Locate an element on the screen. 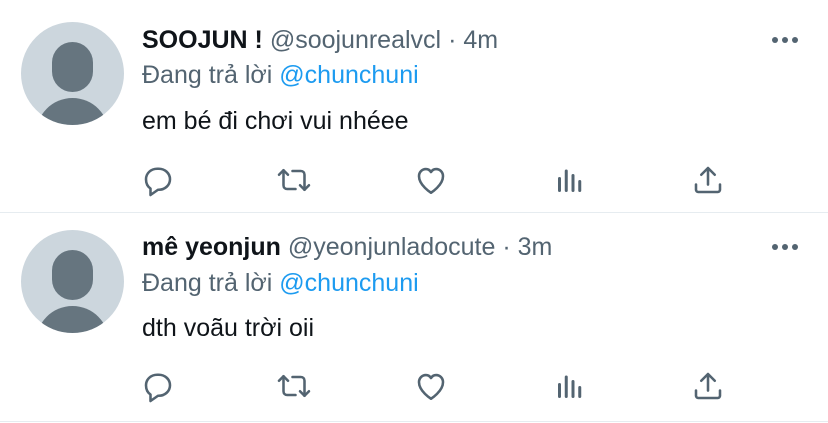  tweet-header: SOOJUN ! @soojunrealvcl · 4m is located at coordinates (320, 40).